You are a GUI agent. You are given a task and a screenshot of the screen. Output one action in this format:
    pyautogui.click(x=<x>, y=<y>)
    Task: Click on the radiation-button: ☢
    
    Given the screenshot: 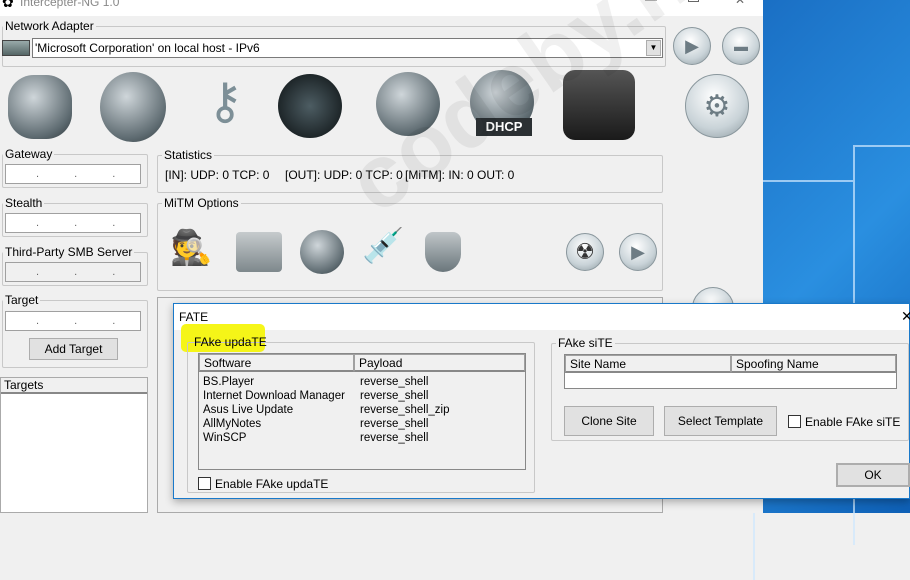 What is the action you would take?
    pyautogui.click(x=585, y=252)
    